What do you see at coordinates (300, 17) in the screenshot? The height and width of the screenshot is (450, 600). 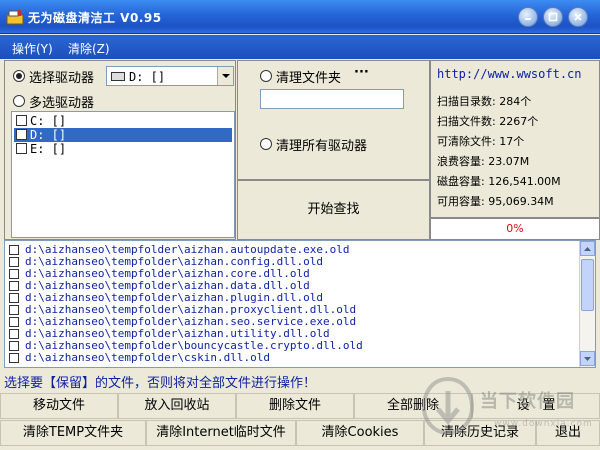 I see `title-bar: 无为磁盘清洁工 V0.95` at bounding box center [300, 17].